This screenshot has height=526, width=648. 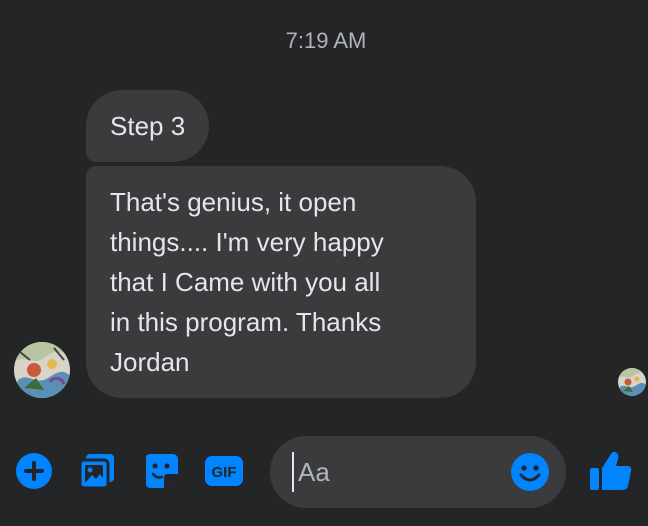 I want to click on thumbs-up-icon, so click(x=611, y=470).